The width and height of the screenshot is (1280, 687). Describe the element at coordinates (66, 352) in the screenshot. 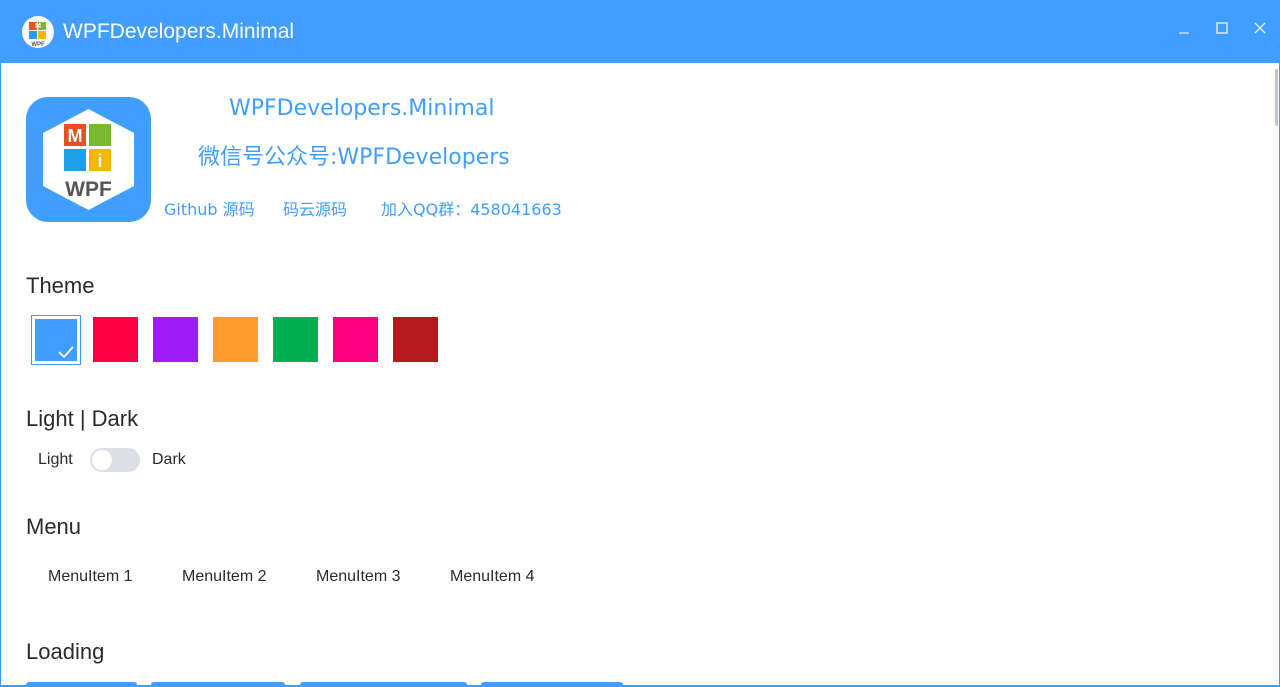

I see `checkmark-icon` at that location.